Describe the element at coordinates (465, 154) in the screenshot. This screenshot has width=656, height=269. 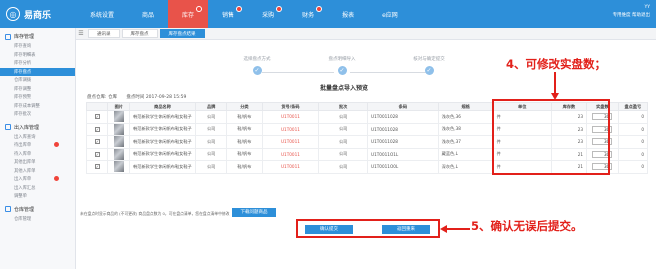
I see `cell-spec: 藏蓝色,L` at that location.